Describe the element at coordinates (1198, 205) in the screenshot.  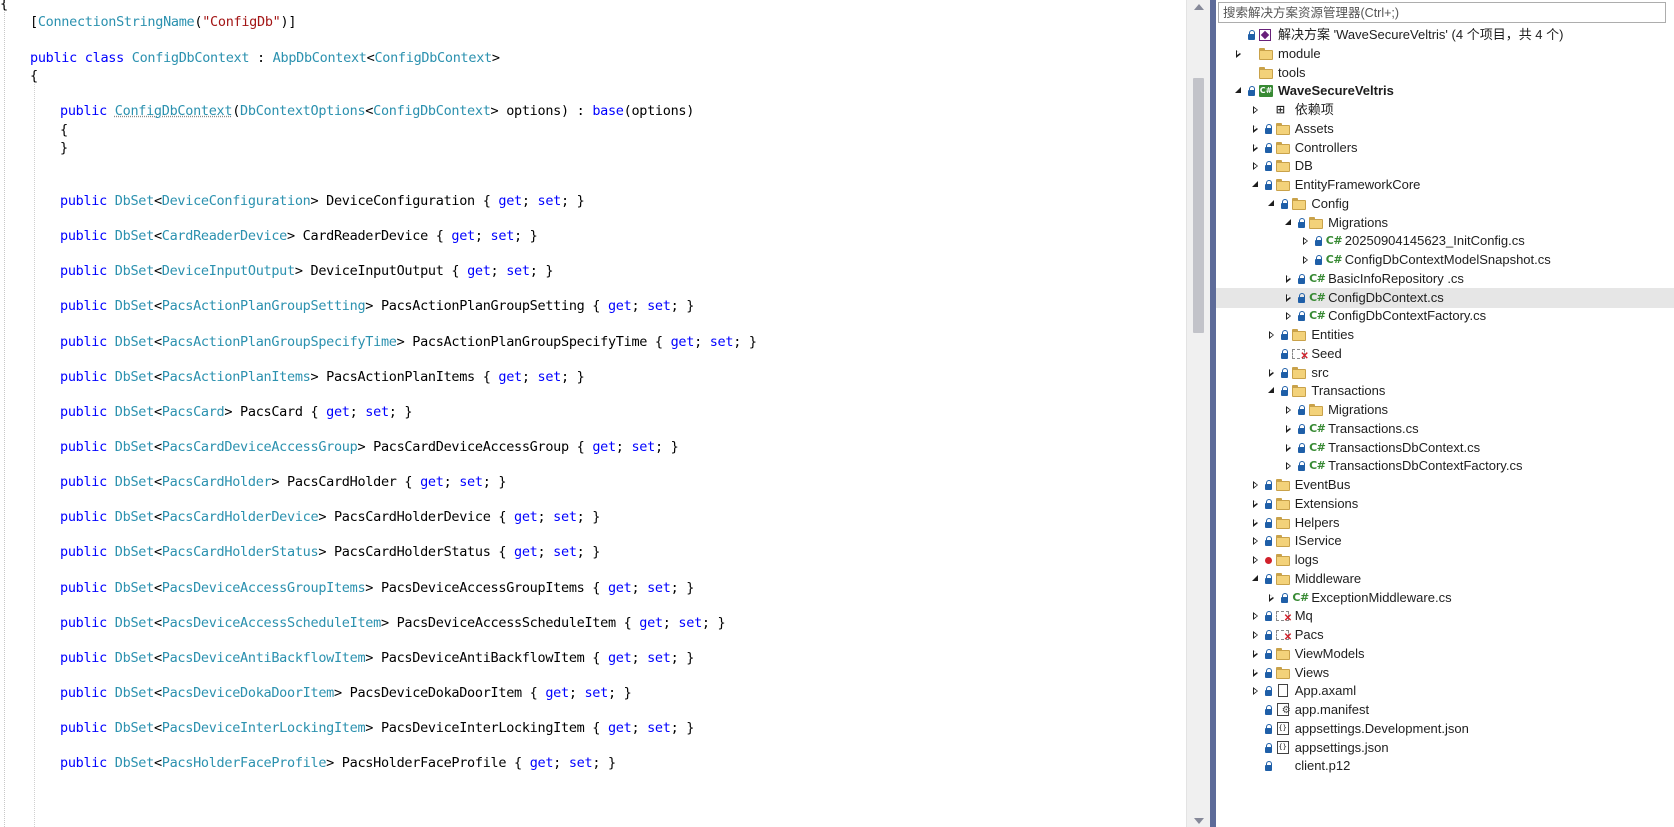
I see `editor-scroll-thumb` at that location.